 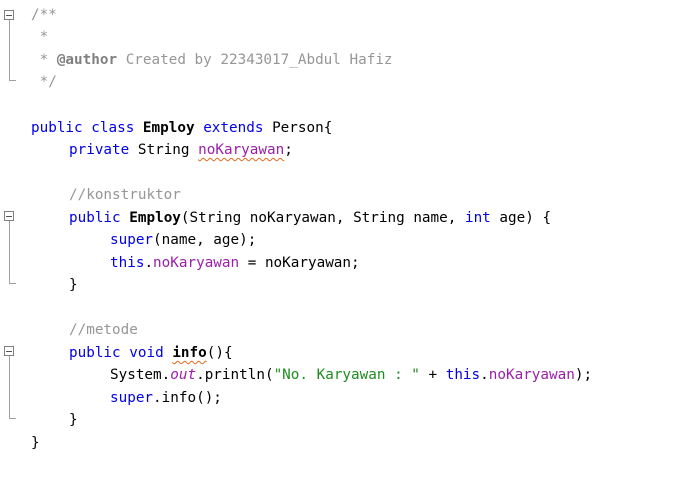 I want to click on method-name: info, so click(x=189, y=353).